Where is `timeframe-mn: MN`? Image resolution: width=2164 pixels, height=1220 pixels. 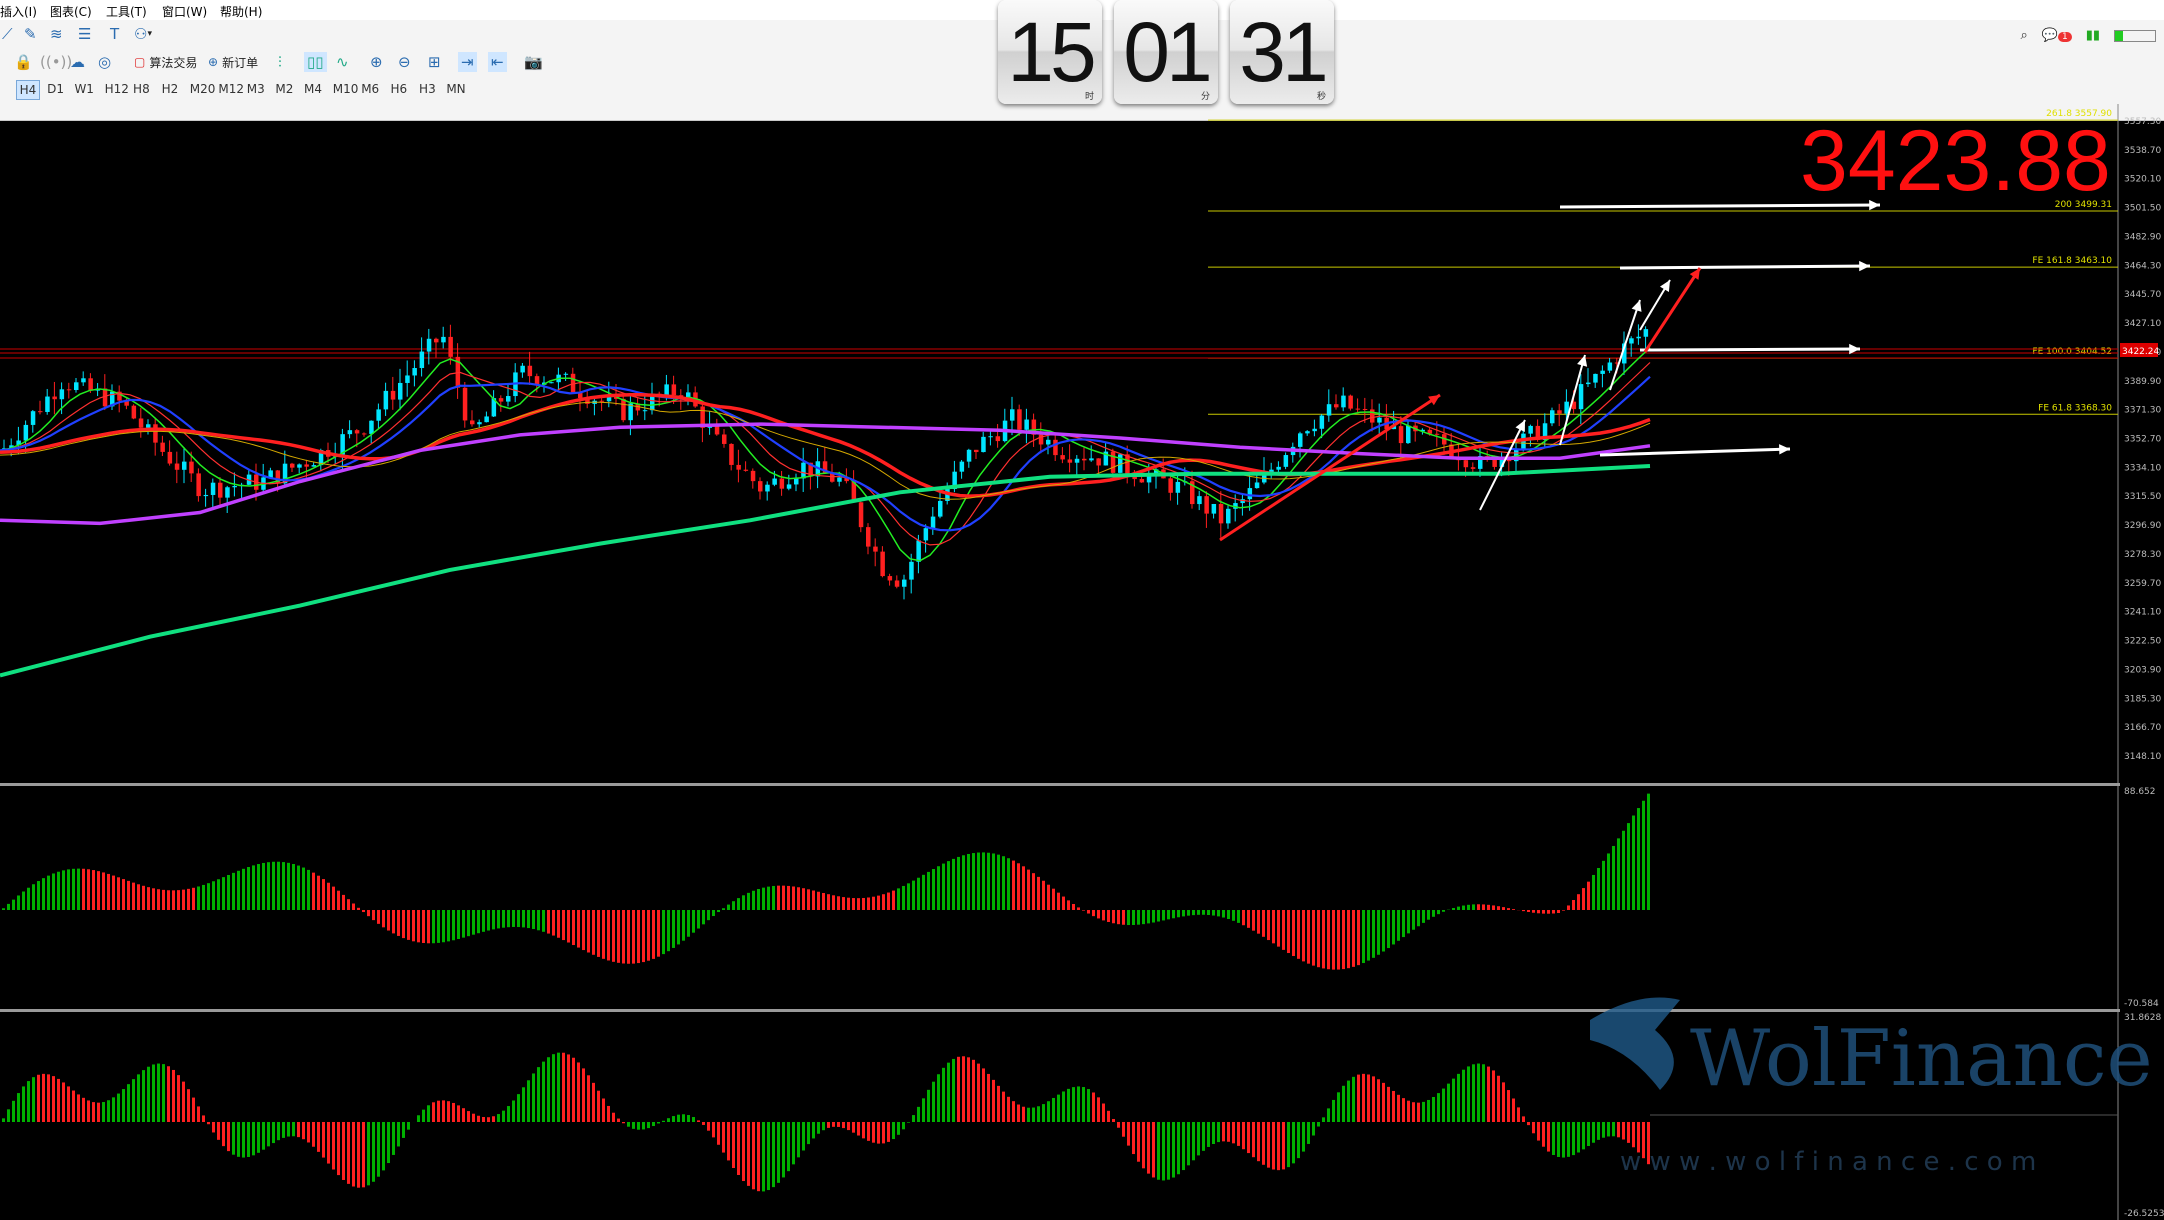
timeframe-mn: MN is located at coordinates (456, 89).